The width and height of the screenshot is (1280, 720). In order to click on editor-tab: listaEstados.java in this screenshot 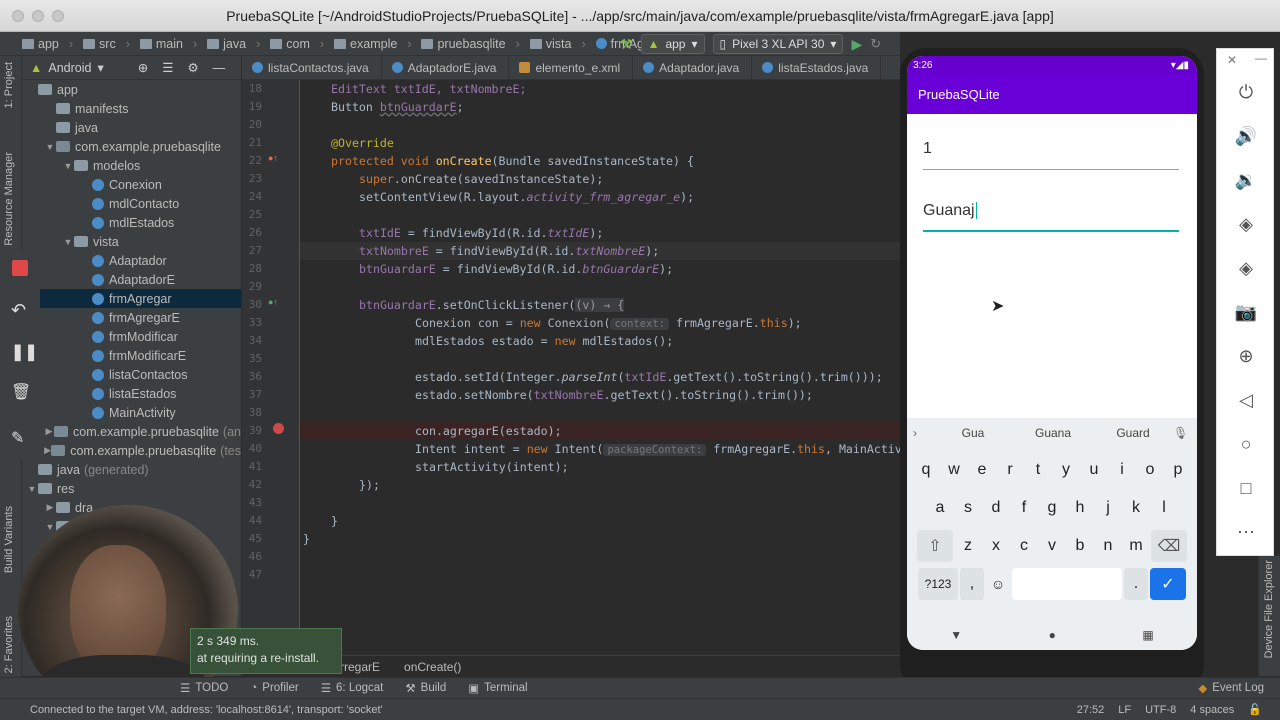, I will do `click(817, 67)`.